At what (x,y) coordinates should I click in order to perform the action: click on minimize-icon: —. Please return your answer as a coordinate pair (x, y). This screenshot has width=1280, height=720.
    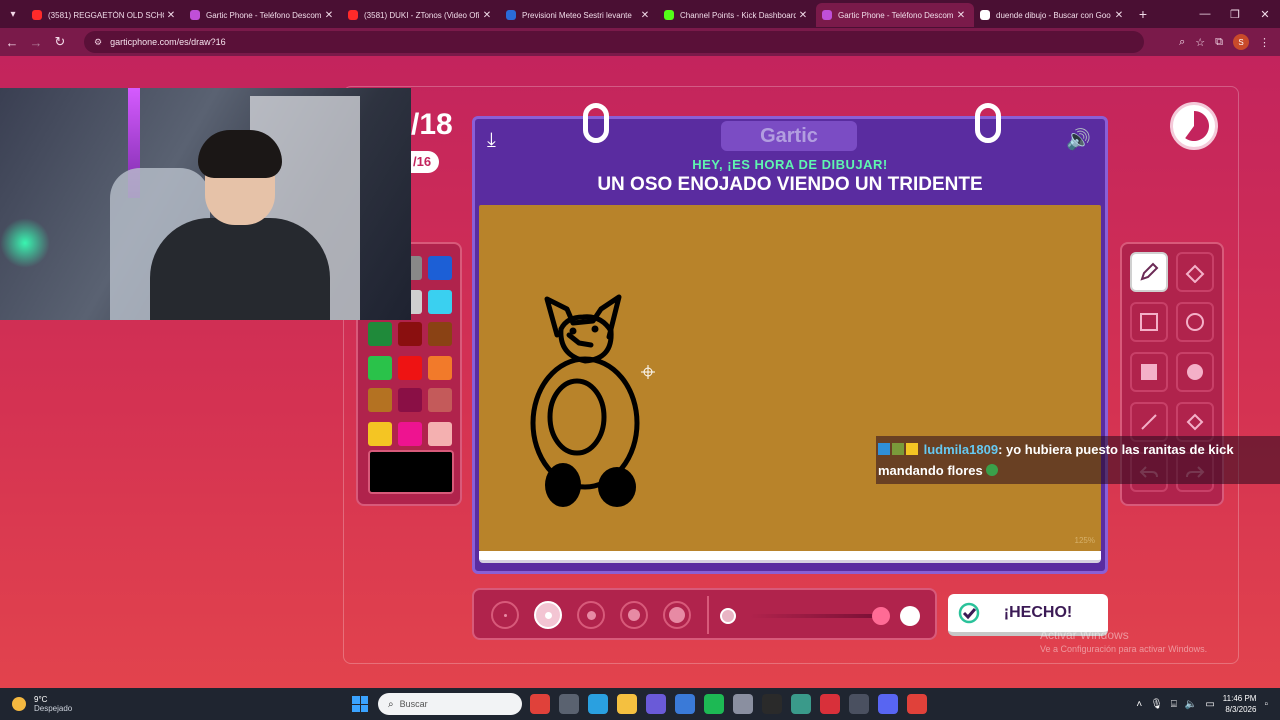
    Looking at the image, I should click on (1205, 14).